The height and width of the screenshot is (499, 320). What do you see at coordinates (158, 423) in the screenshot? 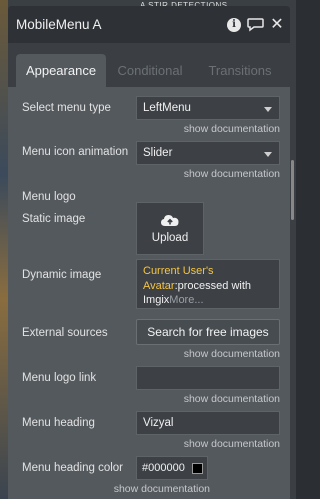
I see `menu-heading-value: Vizyal` at bounding box center [158, 423].